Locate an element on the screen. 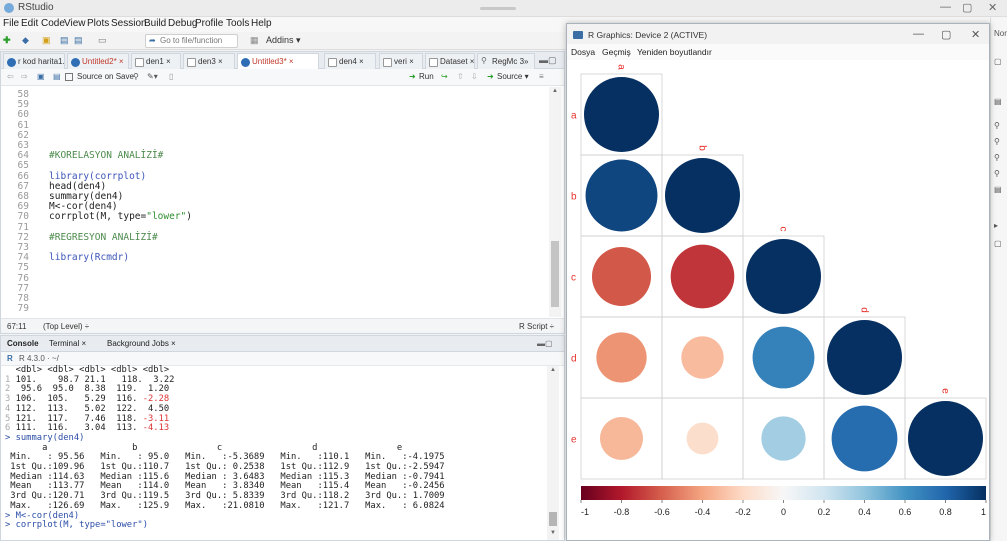 This screenshot has height=541, width=1007. up-arrow-icon: ⇧ is located at coordinates (460, 76).